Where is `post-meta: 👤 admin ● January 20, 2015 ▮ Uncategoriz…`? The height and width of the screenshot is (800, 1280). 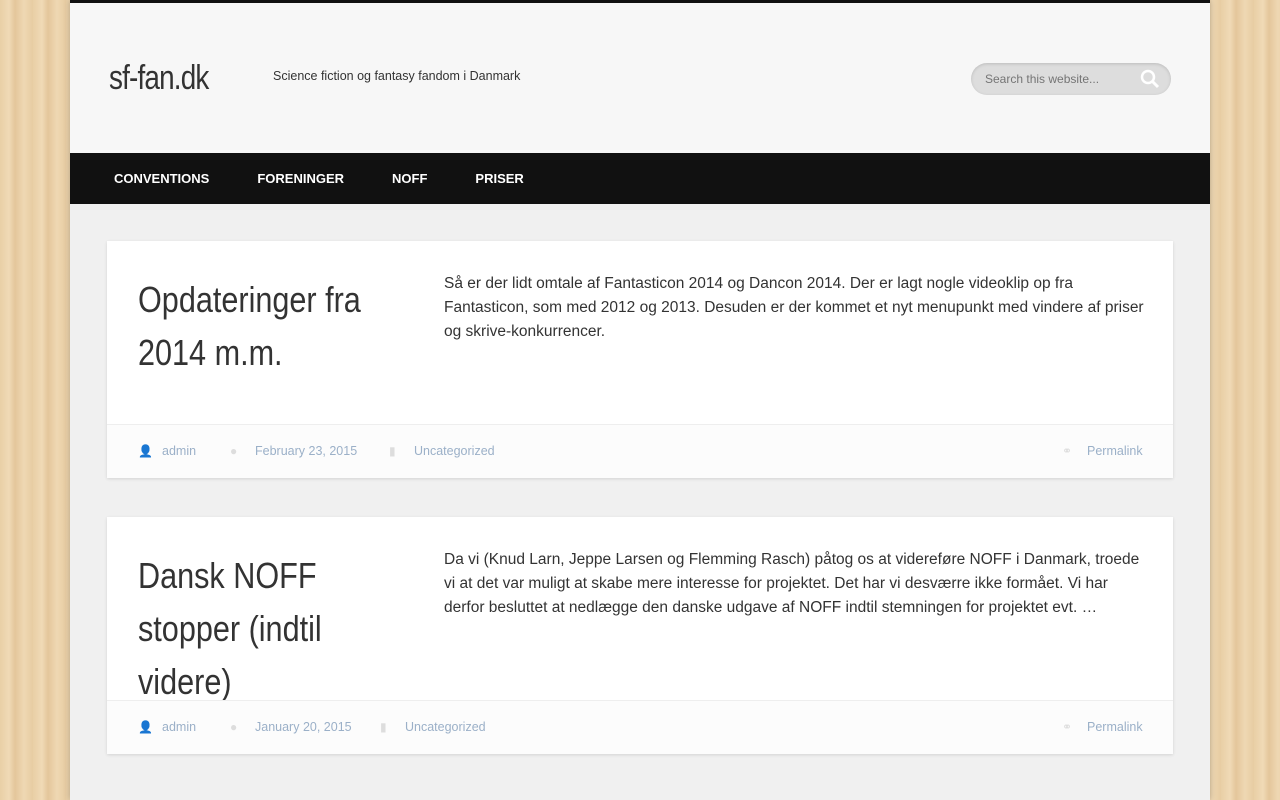
post-meta: 👤 admin ● January 20, 2015 ▮ Uncategoriz… is located at coordinates (640, 727).